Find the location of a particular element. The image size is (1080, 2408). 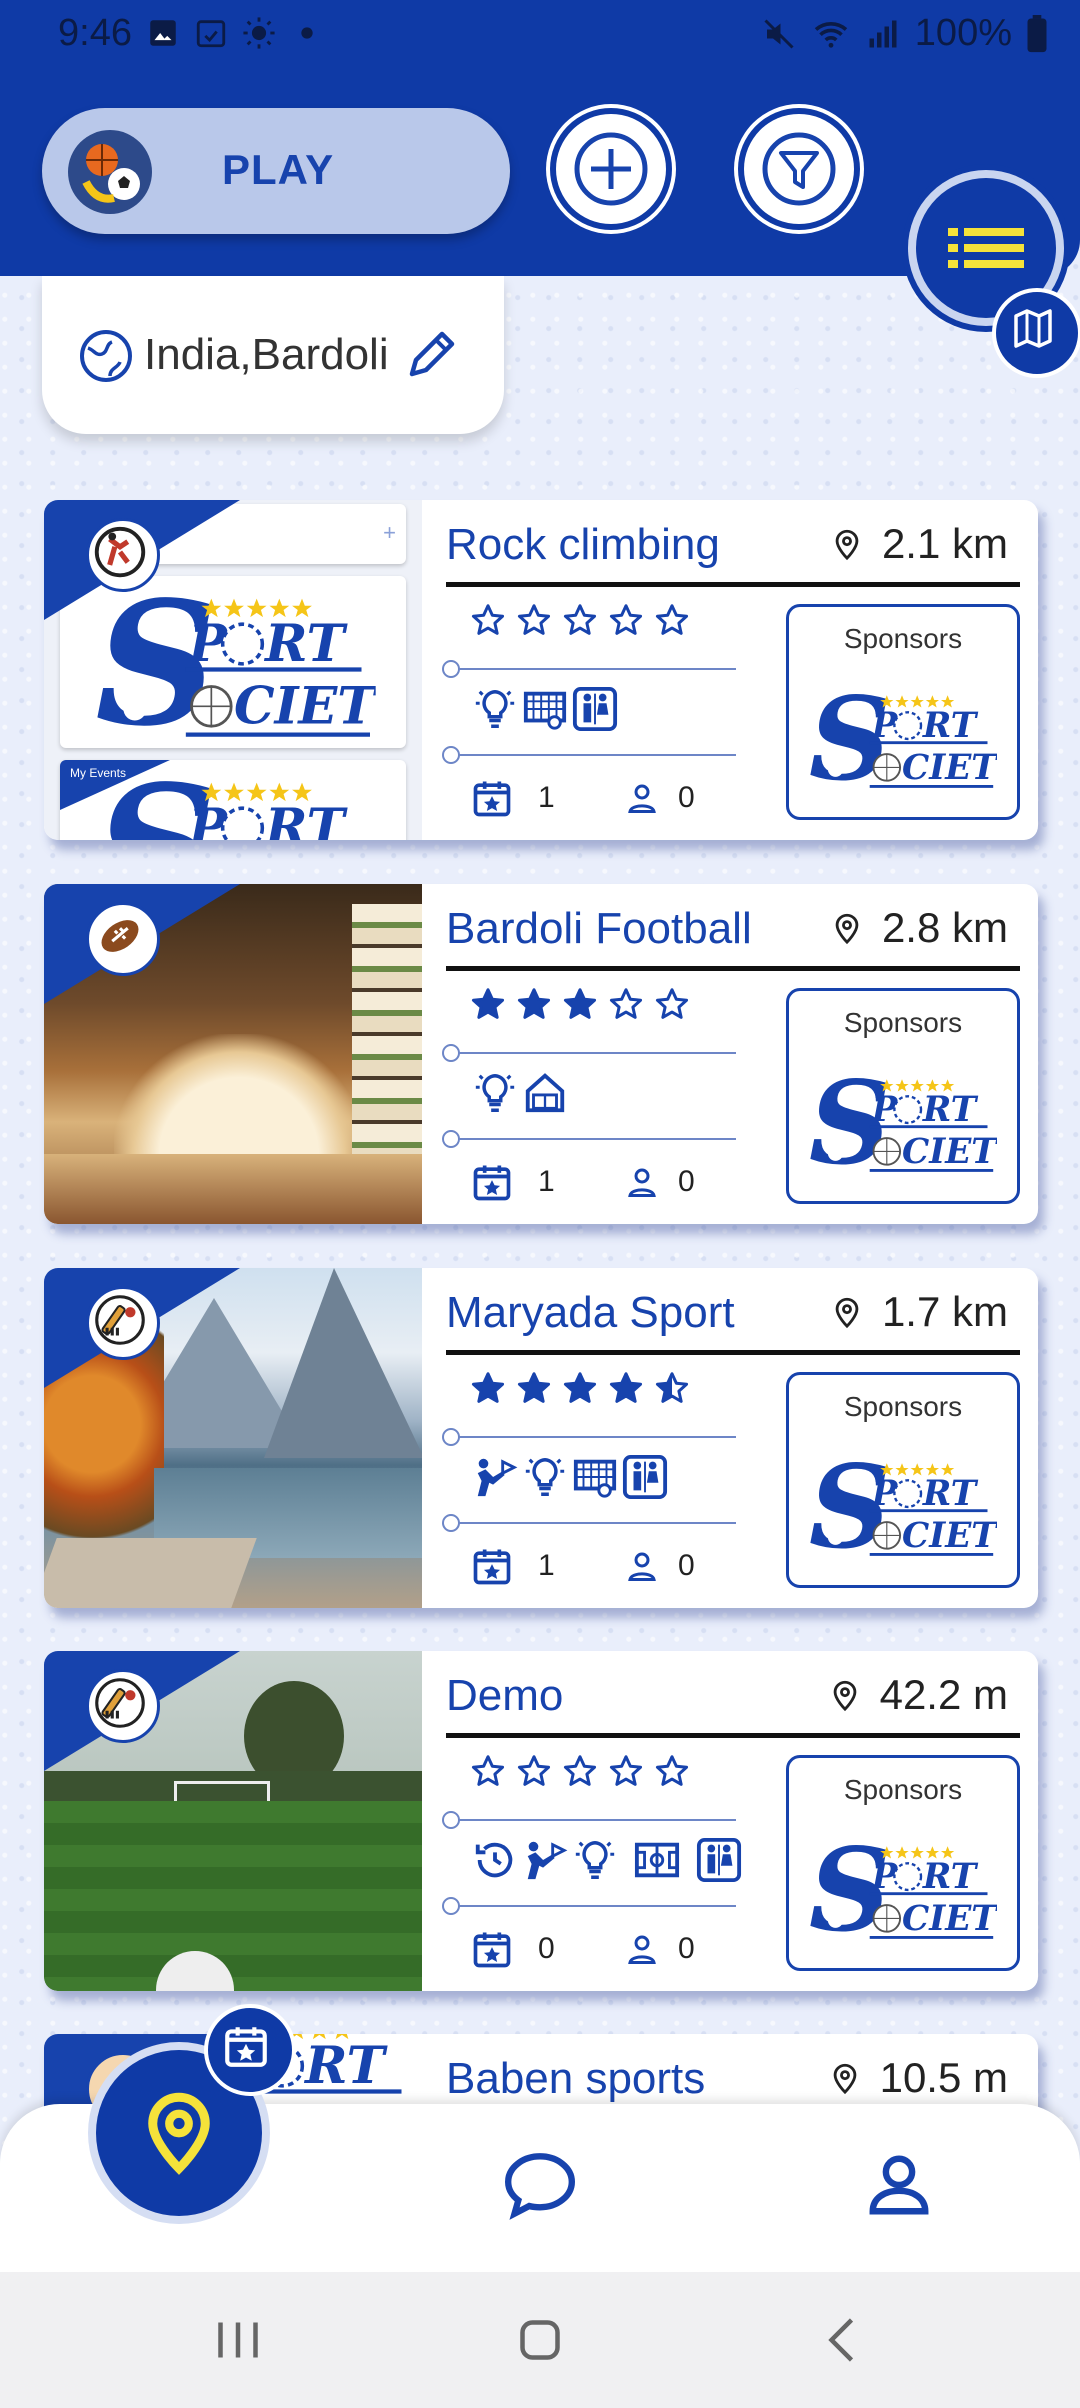

venue-title: Baben sports is located at coordinates (576, 2078).